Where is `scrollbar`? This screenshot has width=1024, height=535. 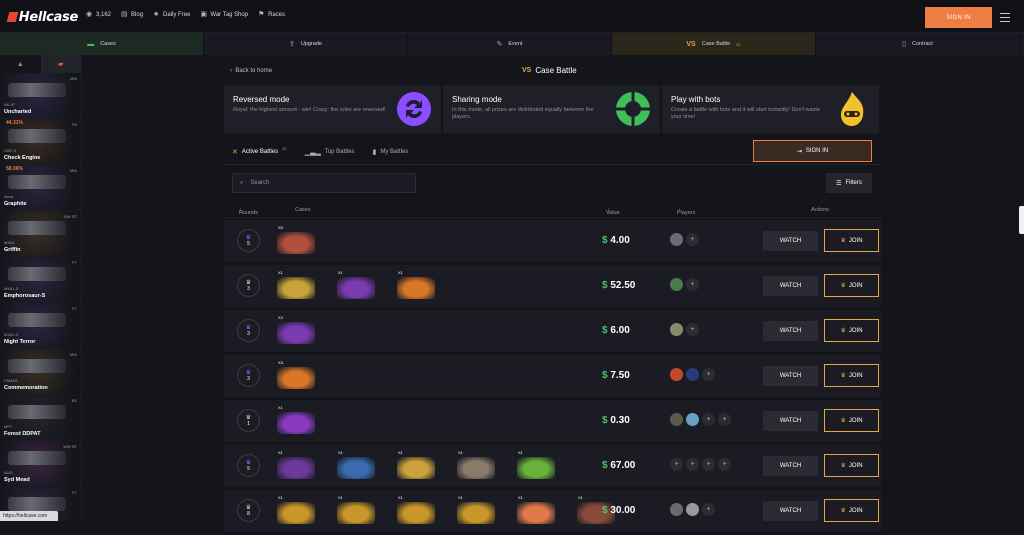
scrollbar is located at coordinates (1021, 220).